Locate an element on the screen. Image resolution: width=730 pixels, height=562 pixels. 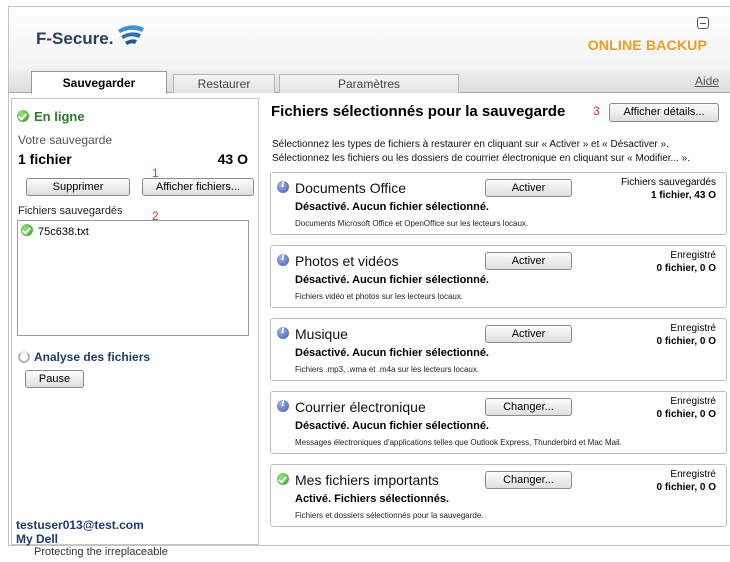
pause-button: Pause is located at coordinates (54, 379).